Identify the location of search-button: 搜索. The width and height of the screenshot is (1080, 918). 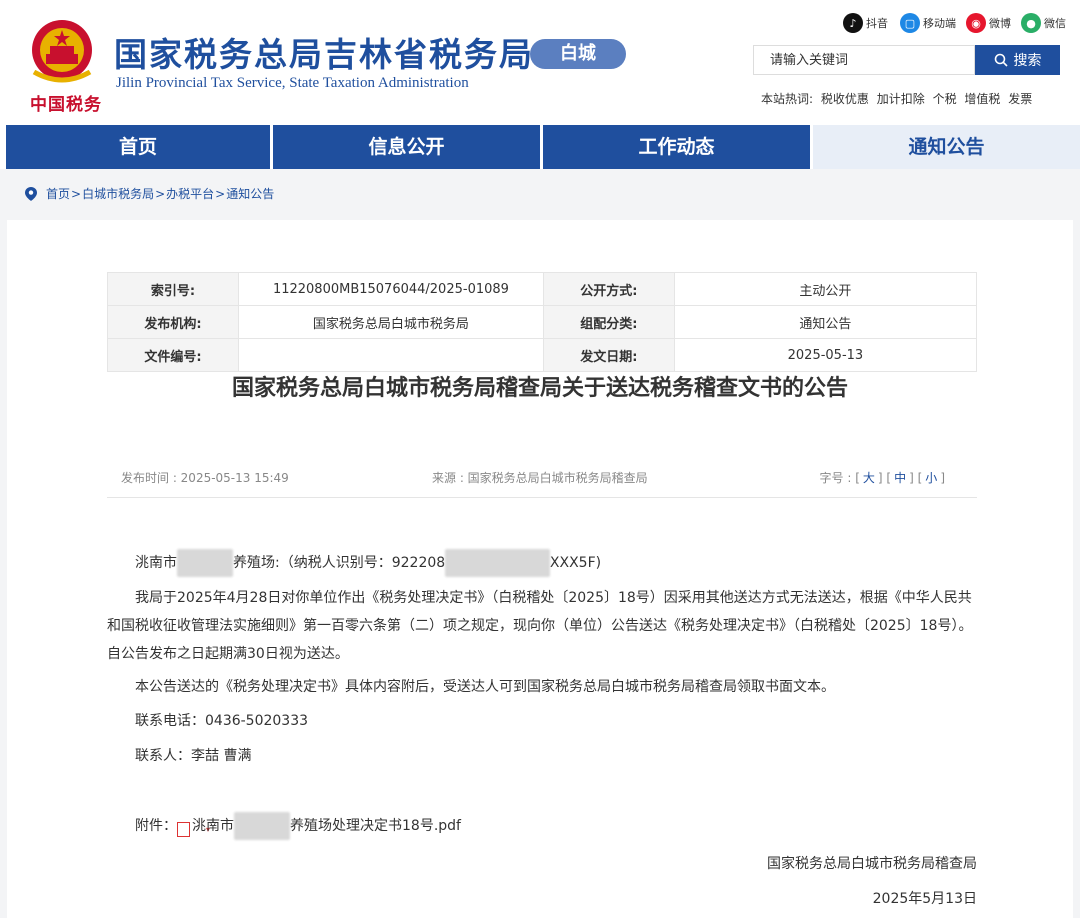
(1017, 60).